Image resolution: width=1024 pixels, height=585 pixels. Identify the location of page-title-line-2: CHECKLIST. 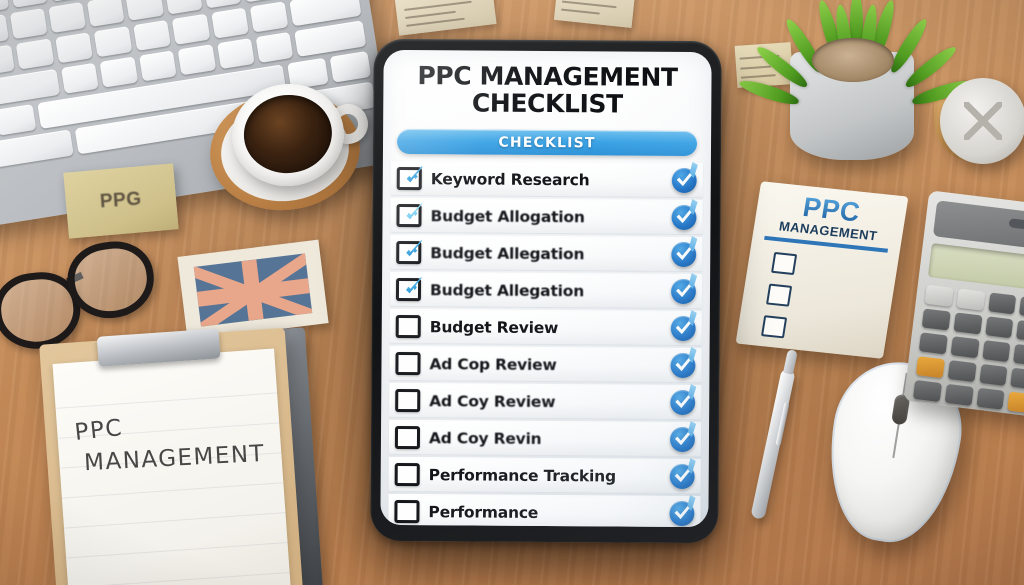
(547, 103).